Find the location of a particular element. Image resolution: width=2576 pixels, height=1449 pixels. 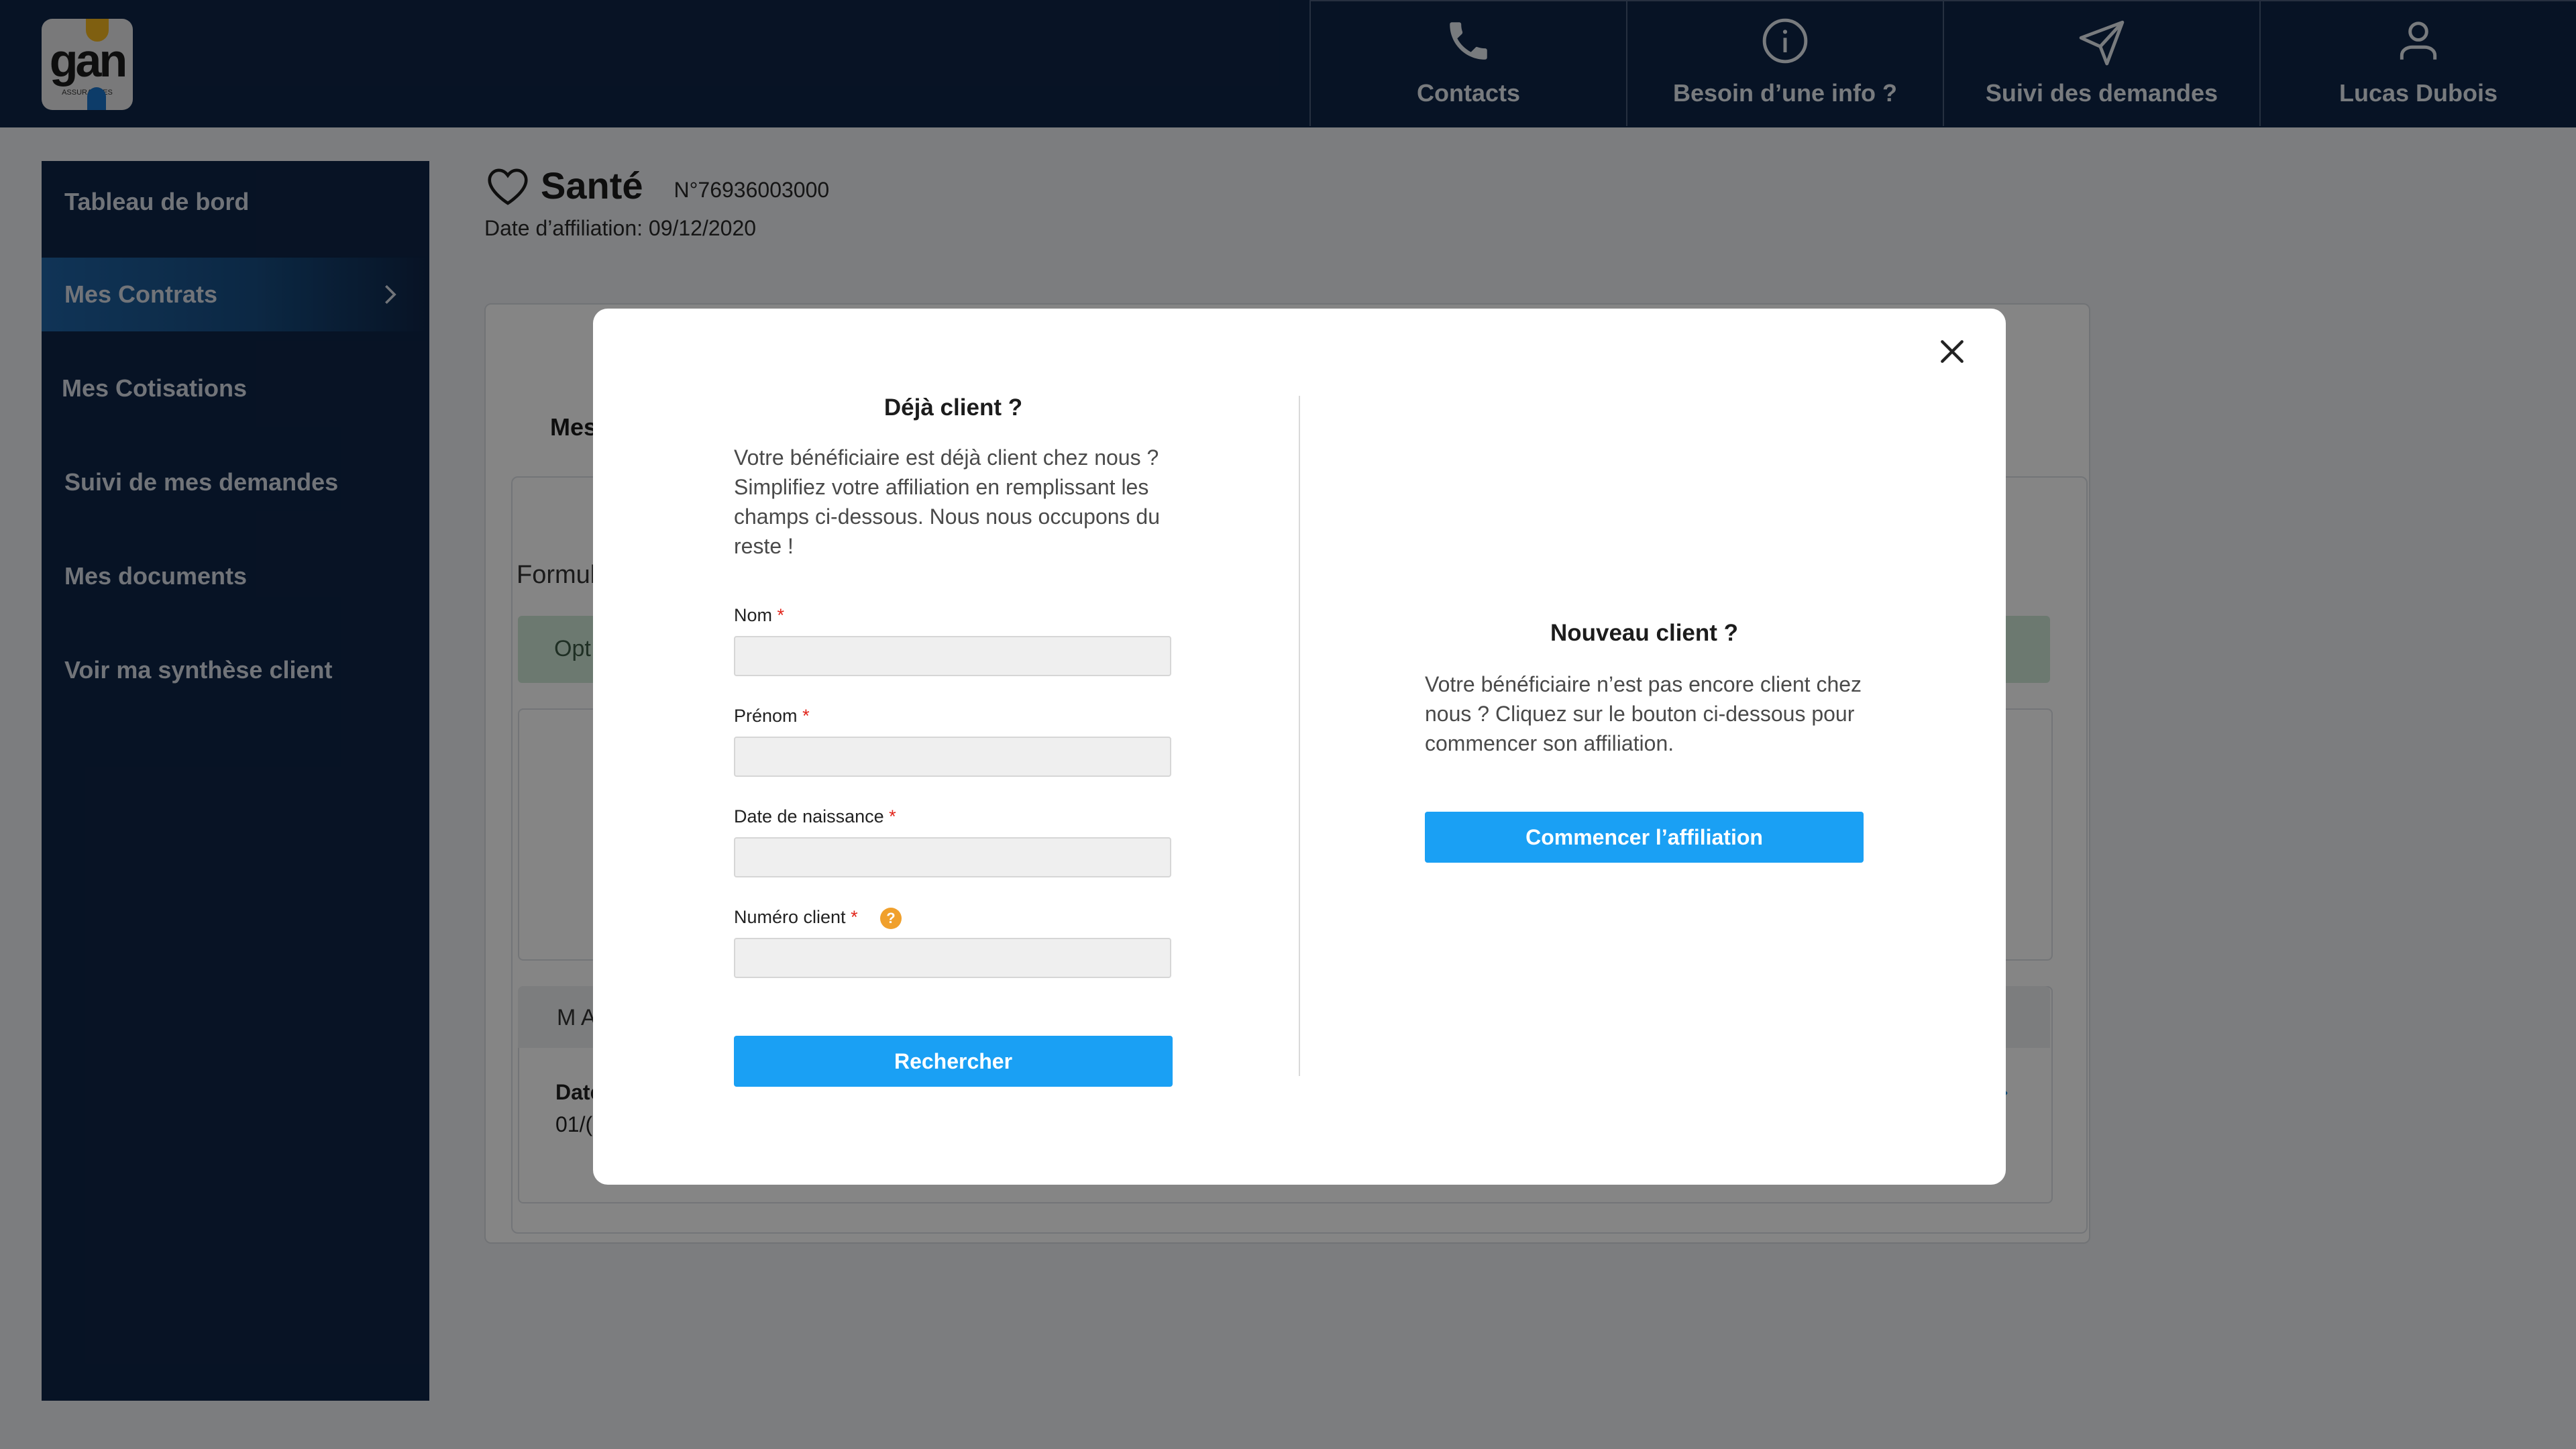

prenom-label: Prénom * is located at coordinates (772, 716).